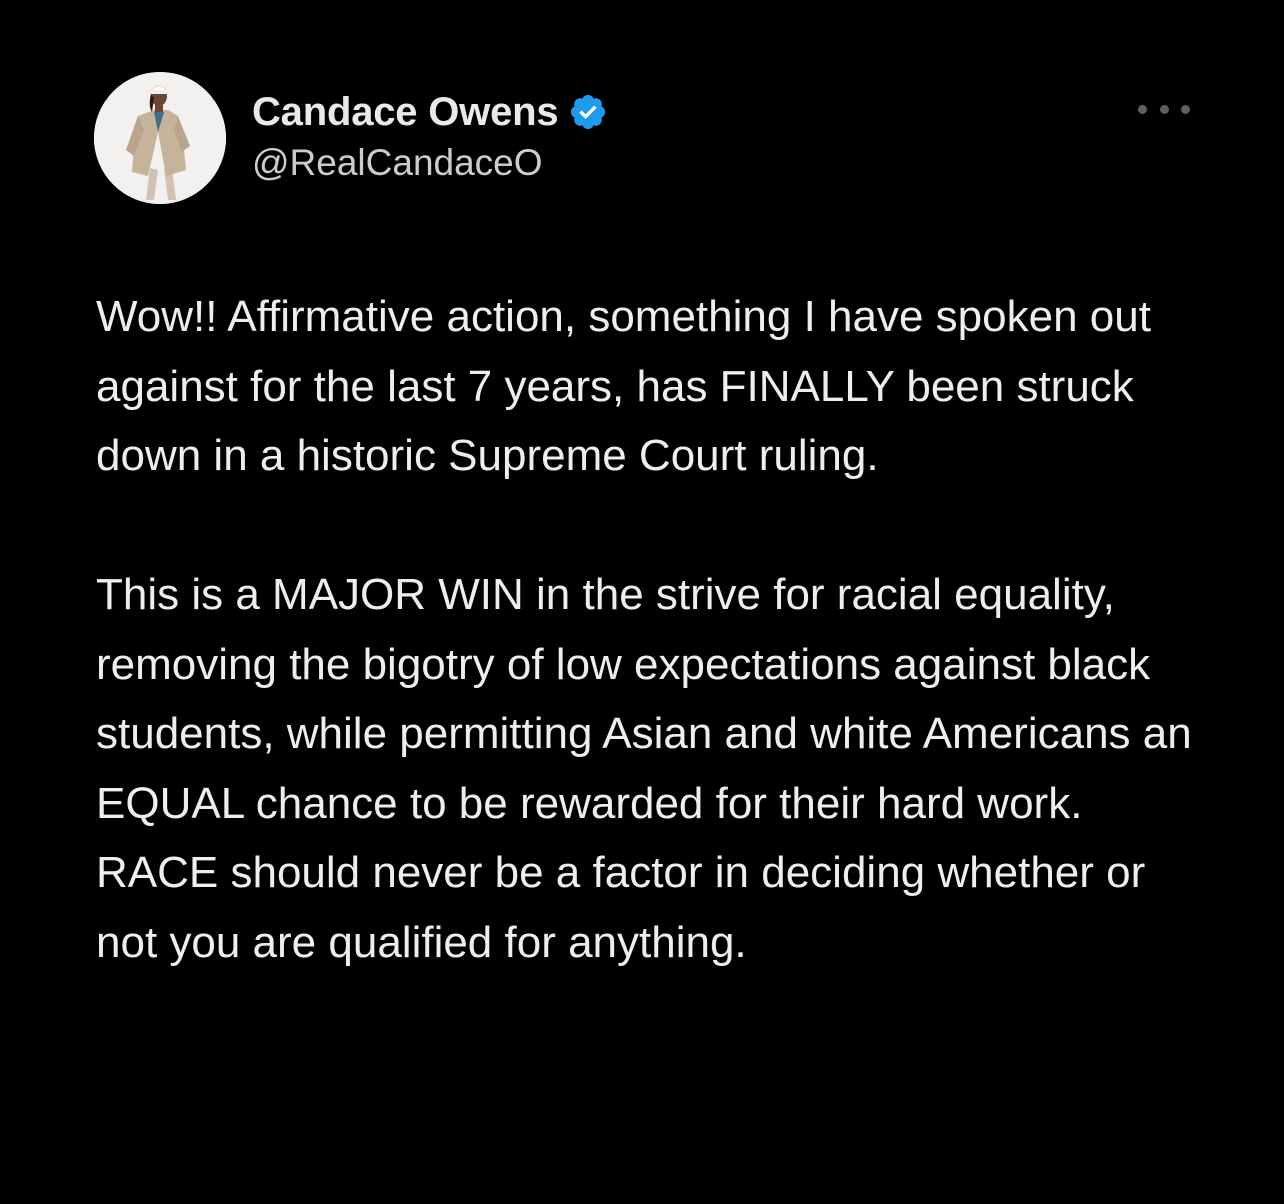 This screenshot has height=1204, width=1284. Describe the element at coordinates (397, 163) in the screenshot. I see `author-handle: @RealCandaceO` at that location.